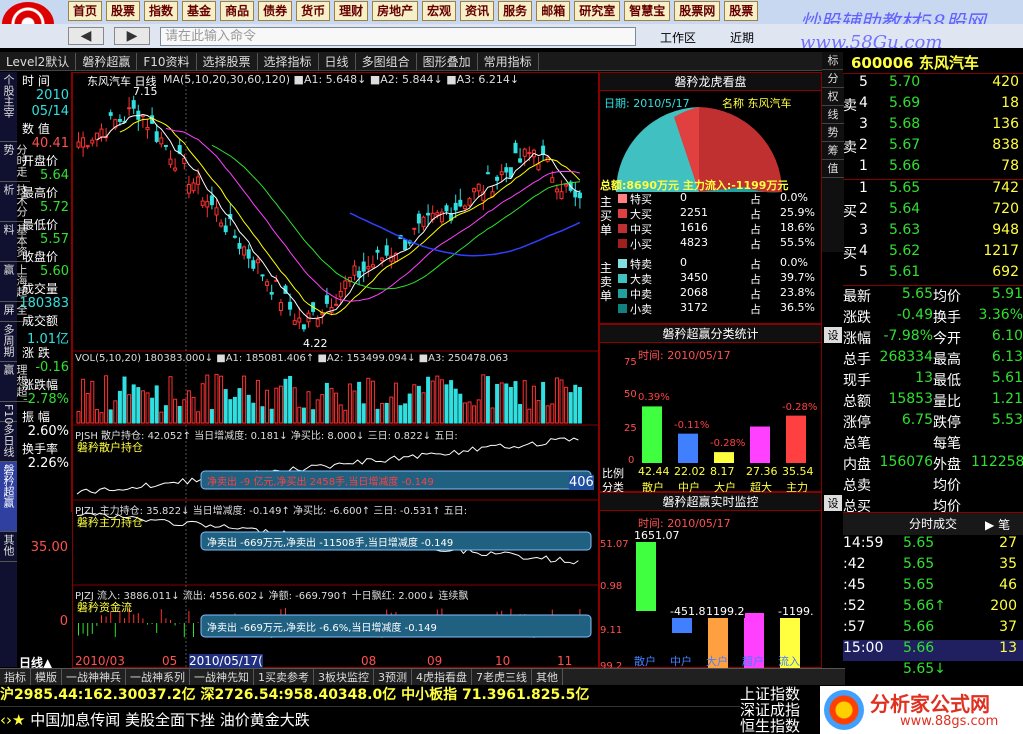 The width and height of the screenshot is (1023, 734). Describe the element at coordinates (8, 442) in the screenshot. I see `left-tab: 多日线` at that location.